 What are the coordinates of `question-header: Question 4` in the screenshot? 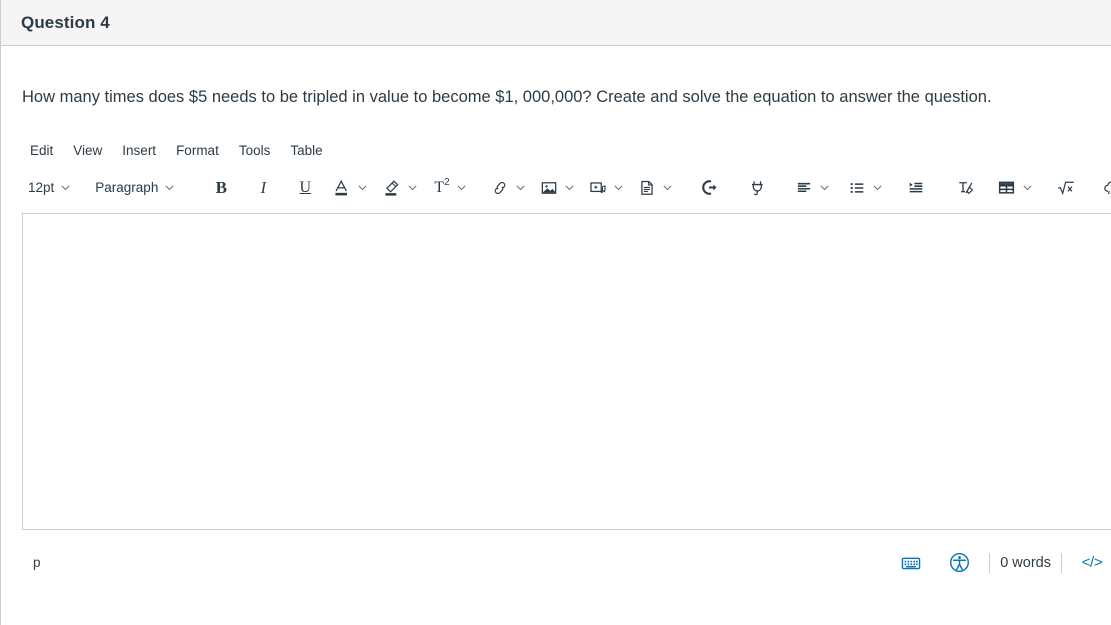 It's located at (556, 23).